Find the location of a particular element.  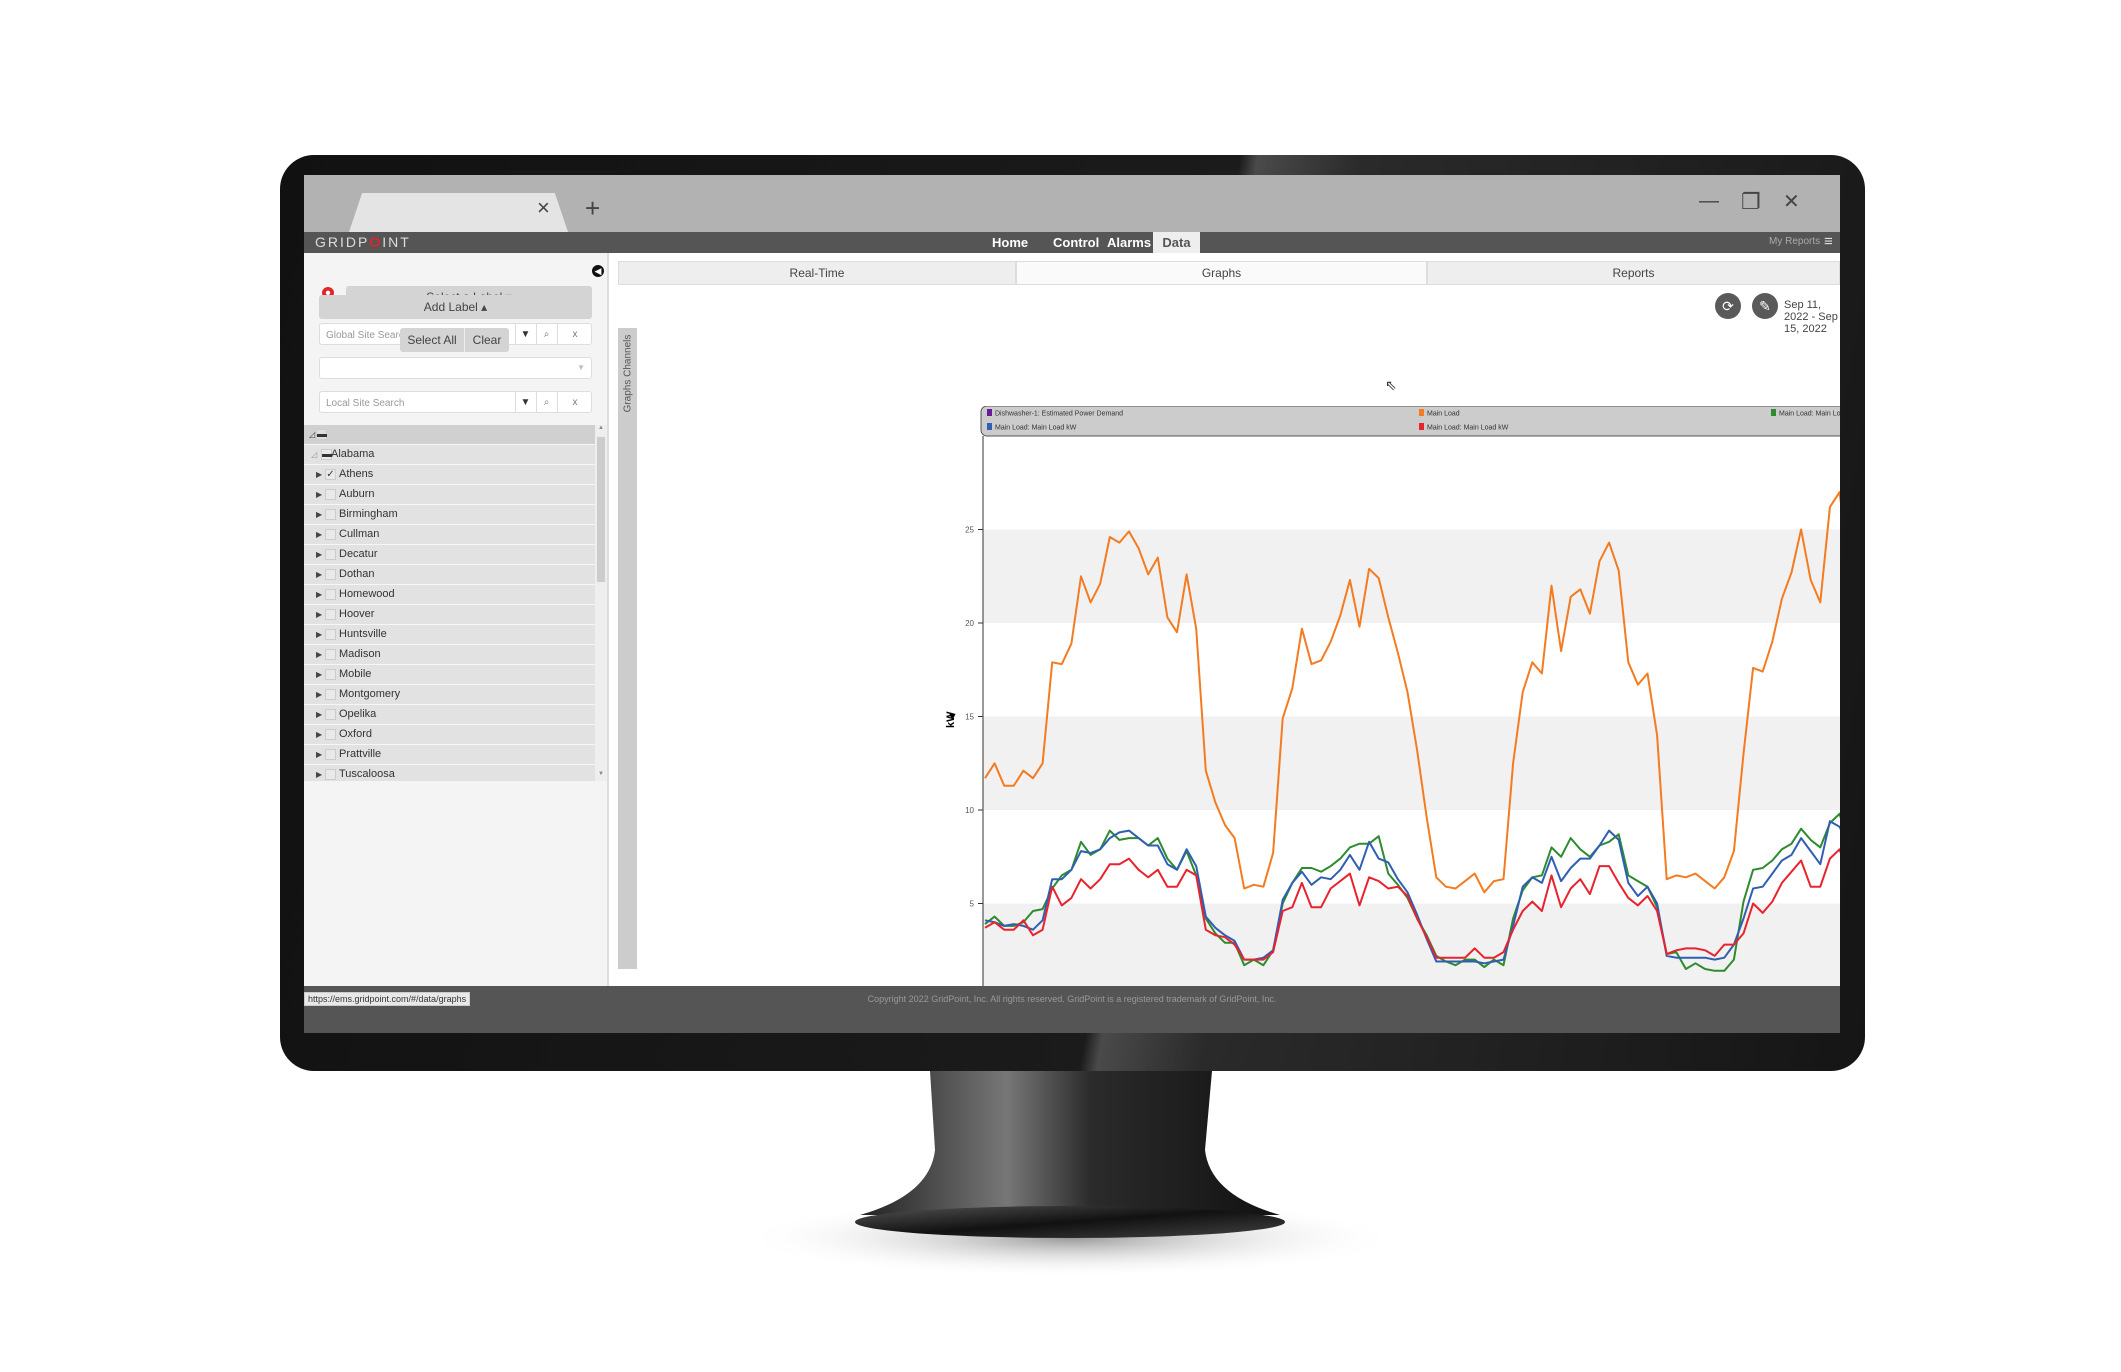

tree-row-city: ▶ Homewood is located at coordinates (449, 595).